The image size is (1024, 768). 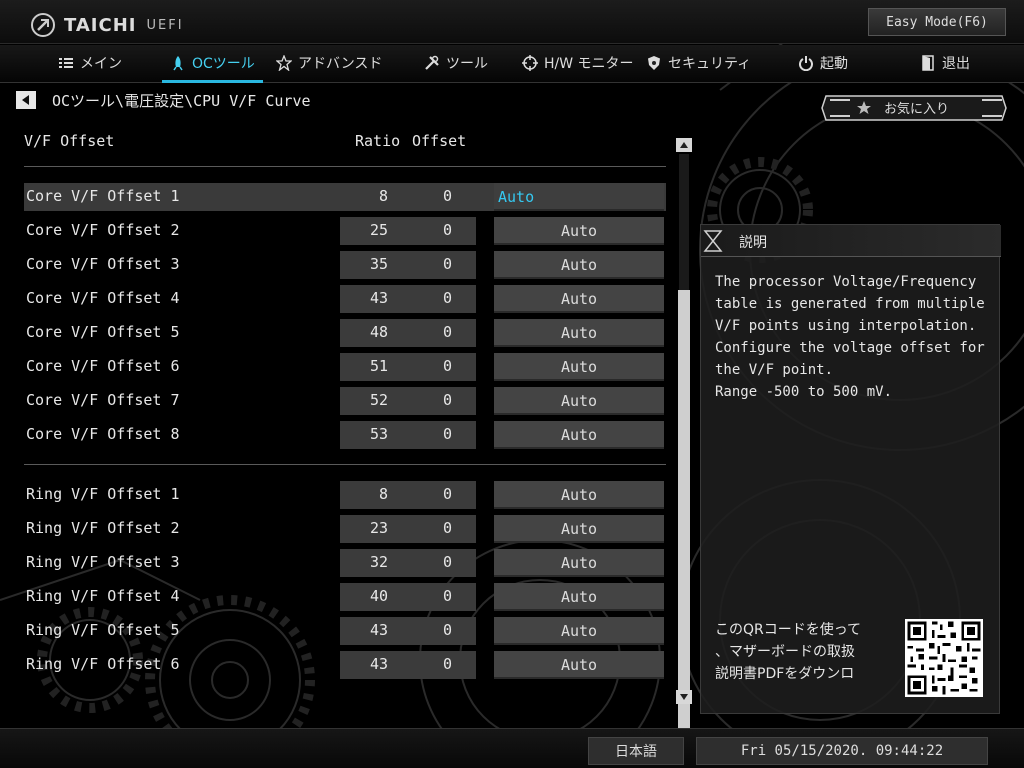 I want to click on ring-vf-offset-4-row: Ring V/F Offset 4 40 0 Auto, so click(x=345, y=597).